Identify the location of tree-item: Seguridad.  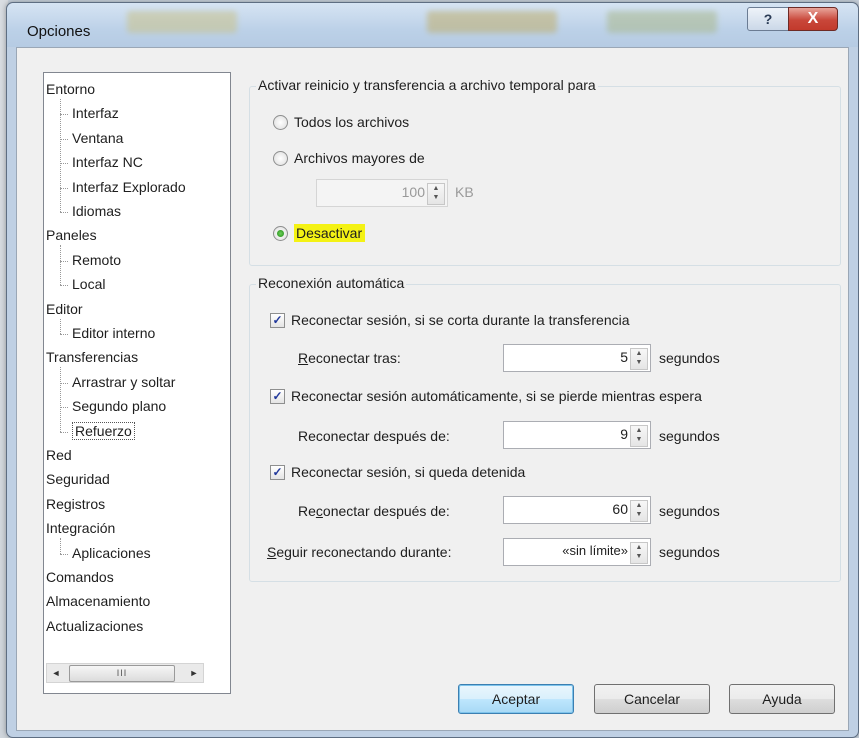
(78, 479).